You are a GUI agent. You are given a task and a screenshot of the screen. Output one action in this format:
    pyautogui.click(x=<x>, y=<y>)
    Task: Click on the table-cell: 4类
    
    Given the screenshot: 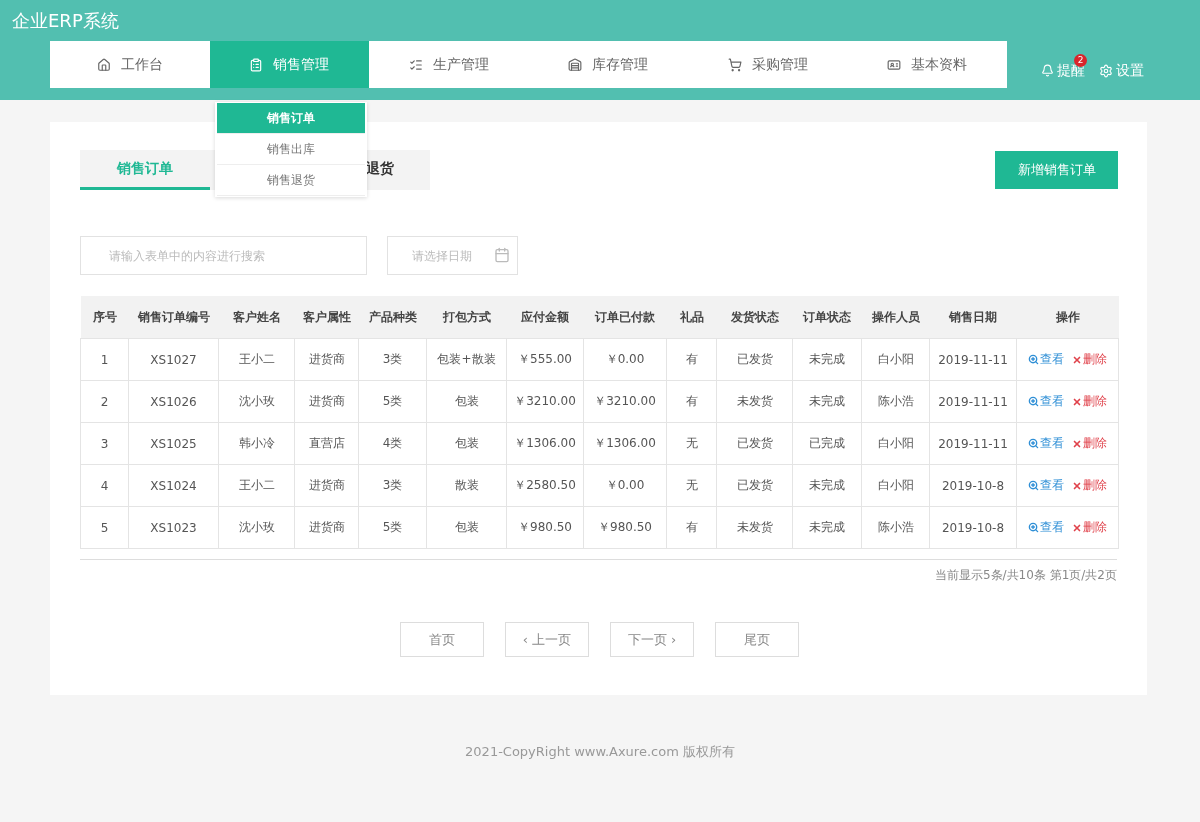 What is the action you would take?
    pyautogui.click(x=392, y=443)
    